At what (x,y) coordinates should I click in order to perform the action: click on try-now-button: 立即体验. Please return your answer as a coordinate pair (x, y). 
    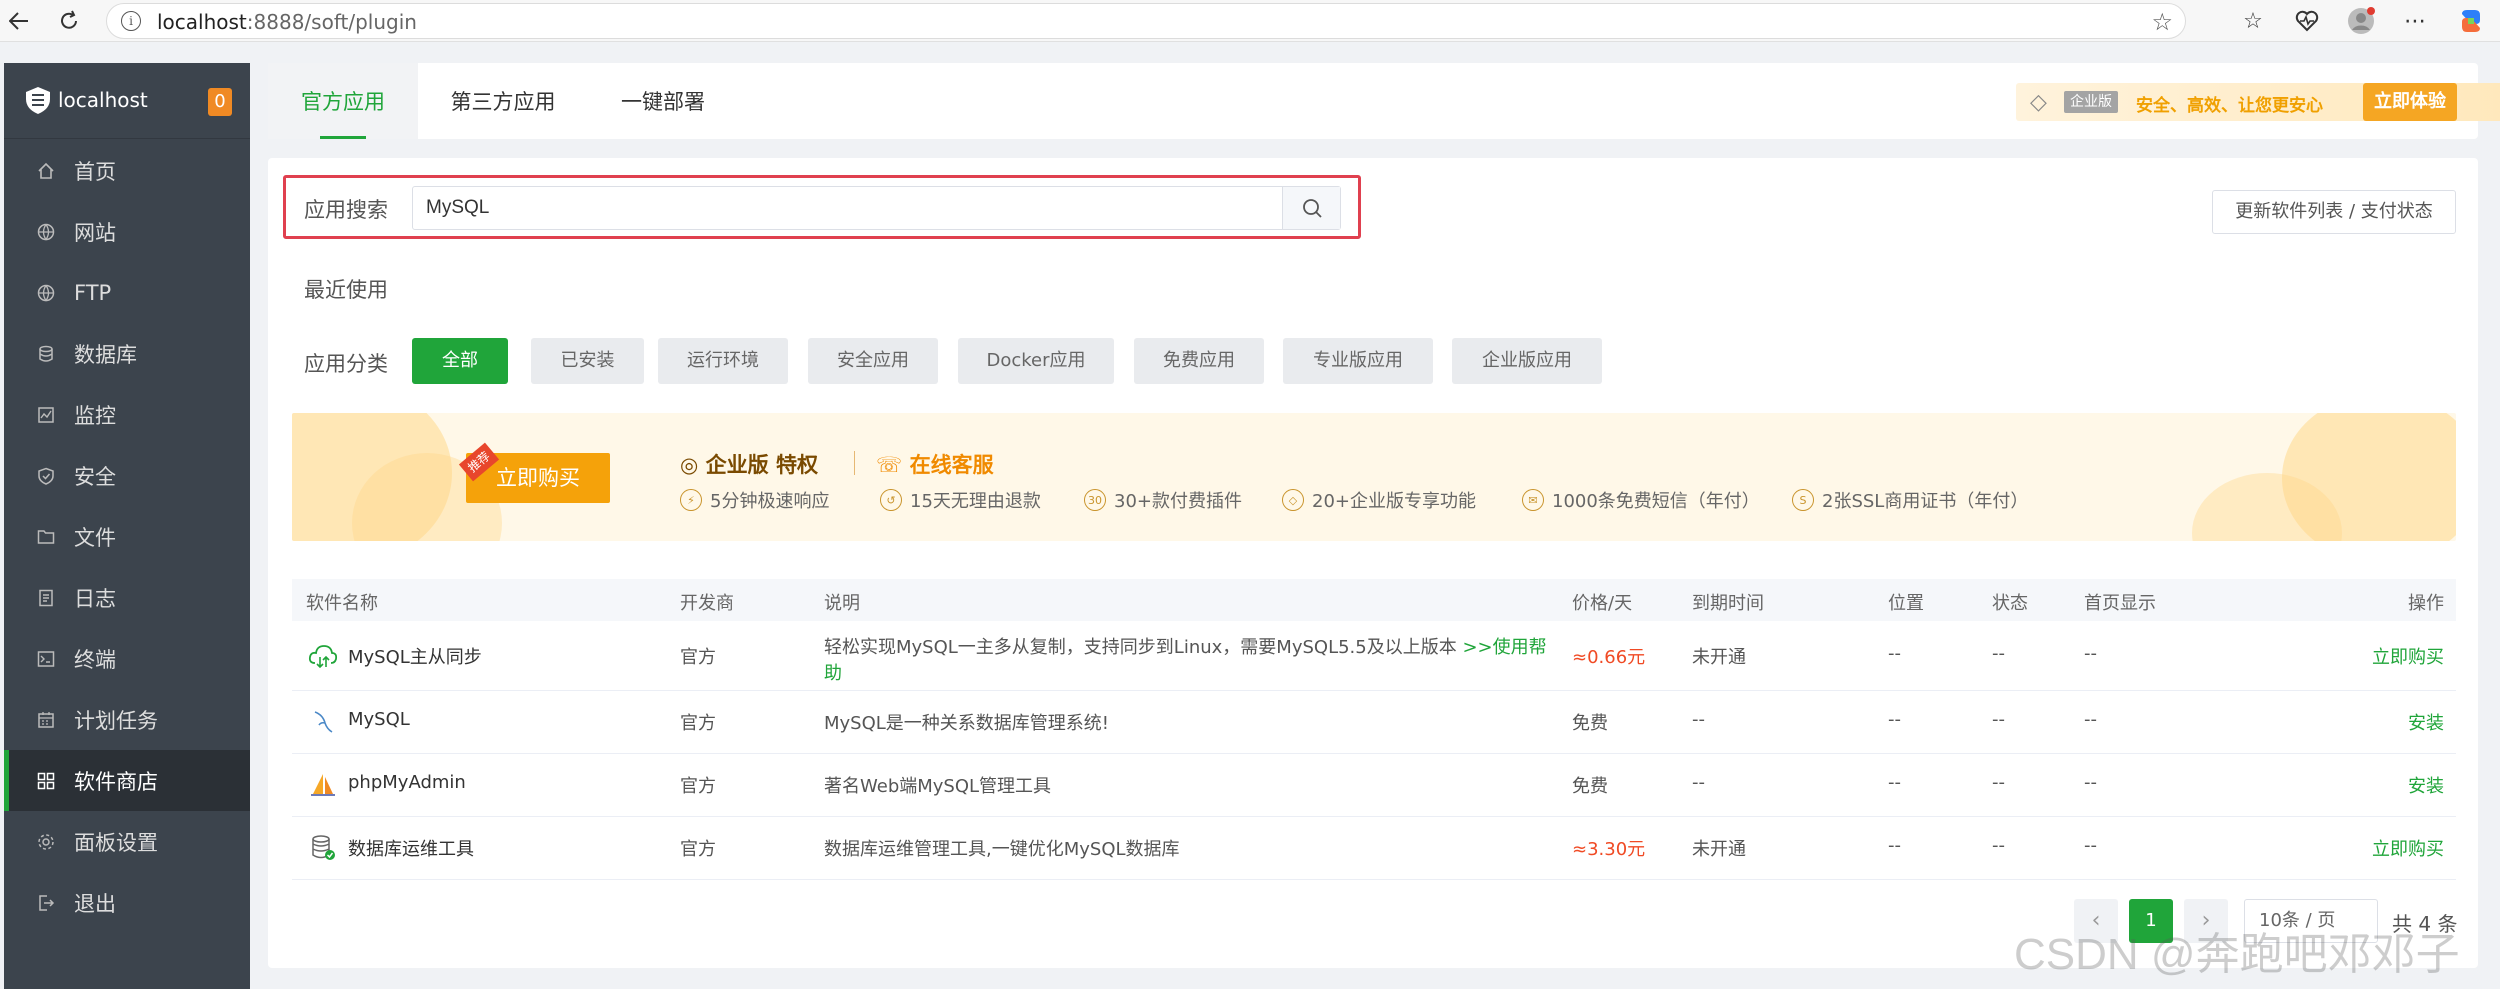
    Looking at the image, I should click on (2410, 102).